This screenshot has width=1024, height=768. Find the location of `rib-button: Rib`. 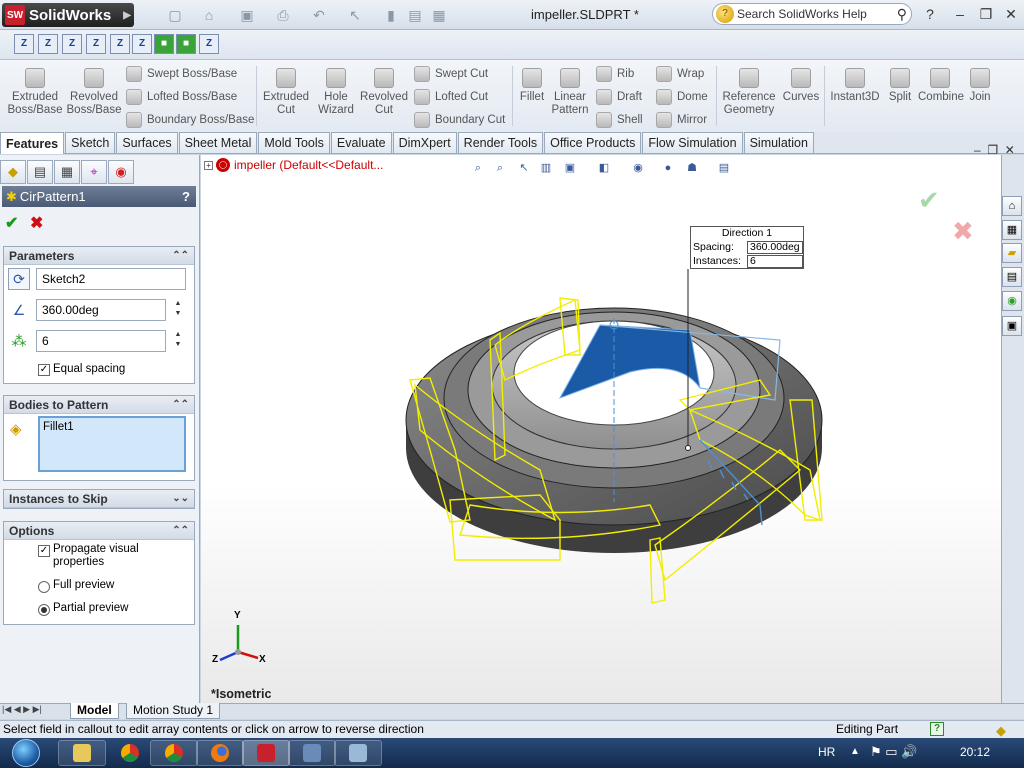

rib-button: Rib is located at coordinates (615, 74).